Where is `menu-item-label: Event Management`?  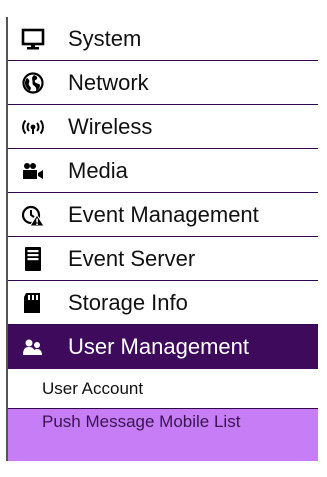
menu-item-label: Event Management is located at coordinates (163, 214).